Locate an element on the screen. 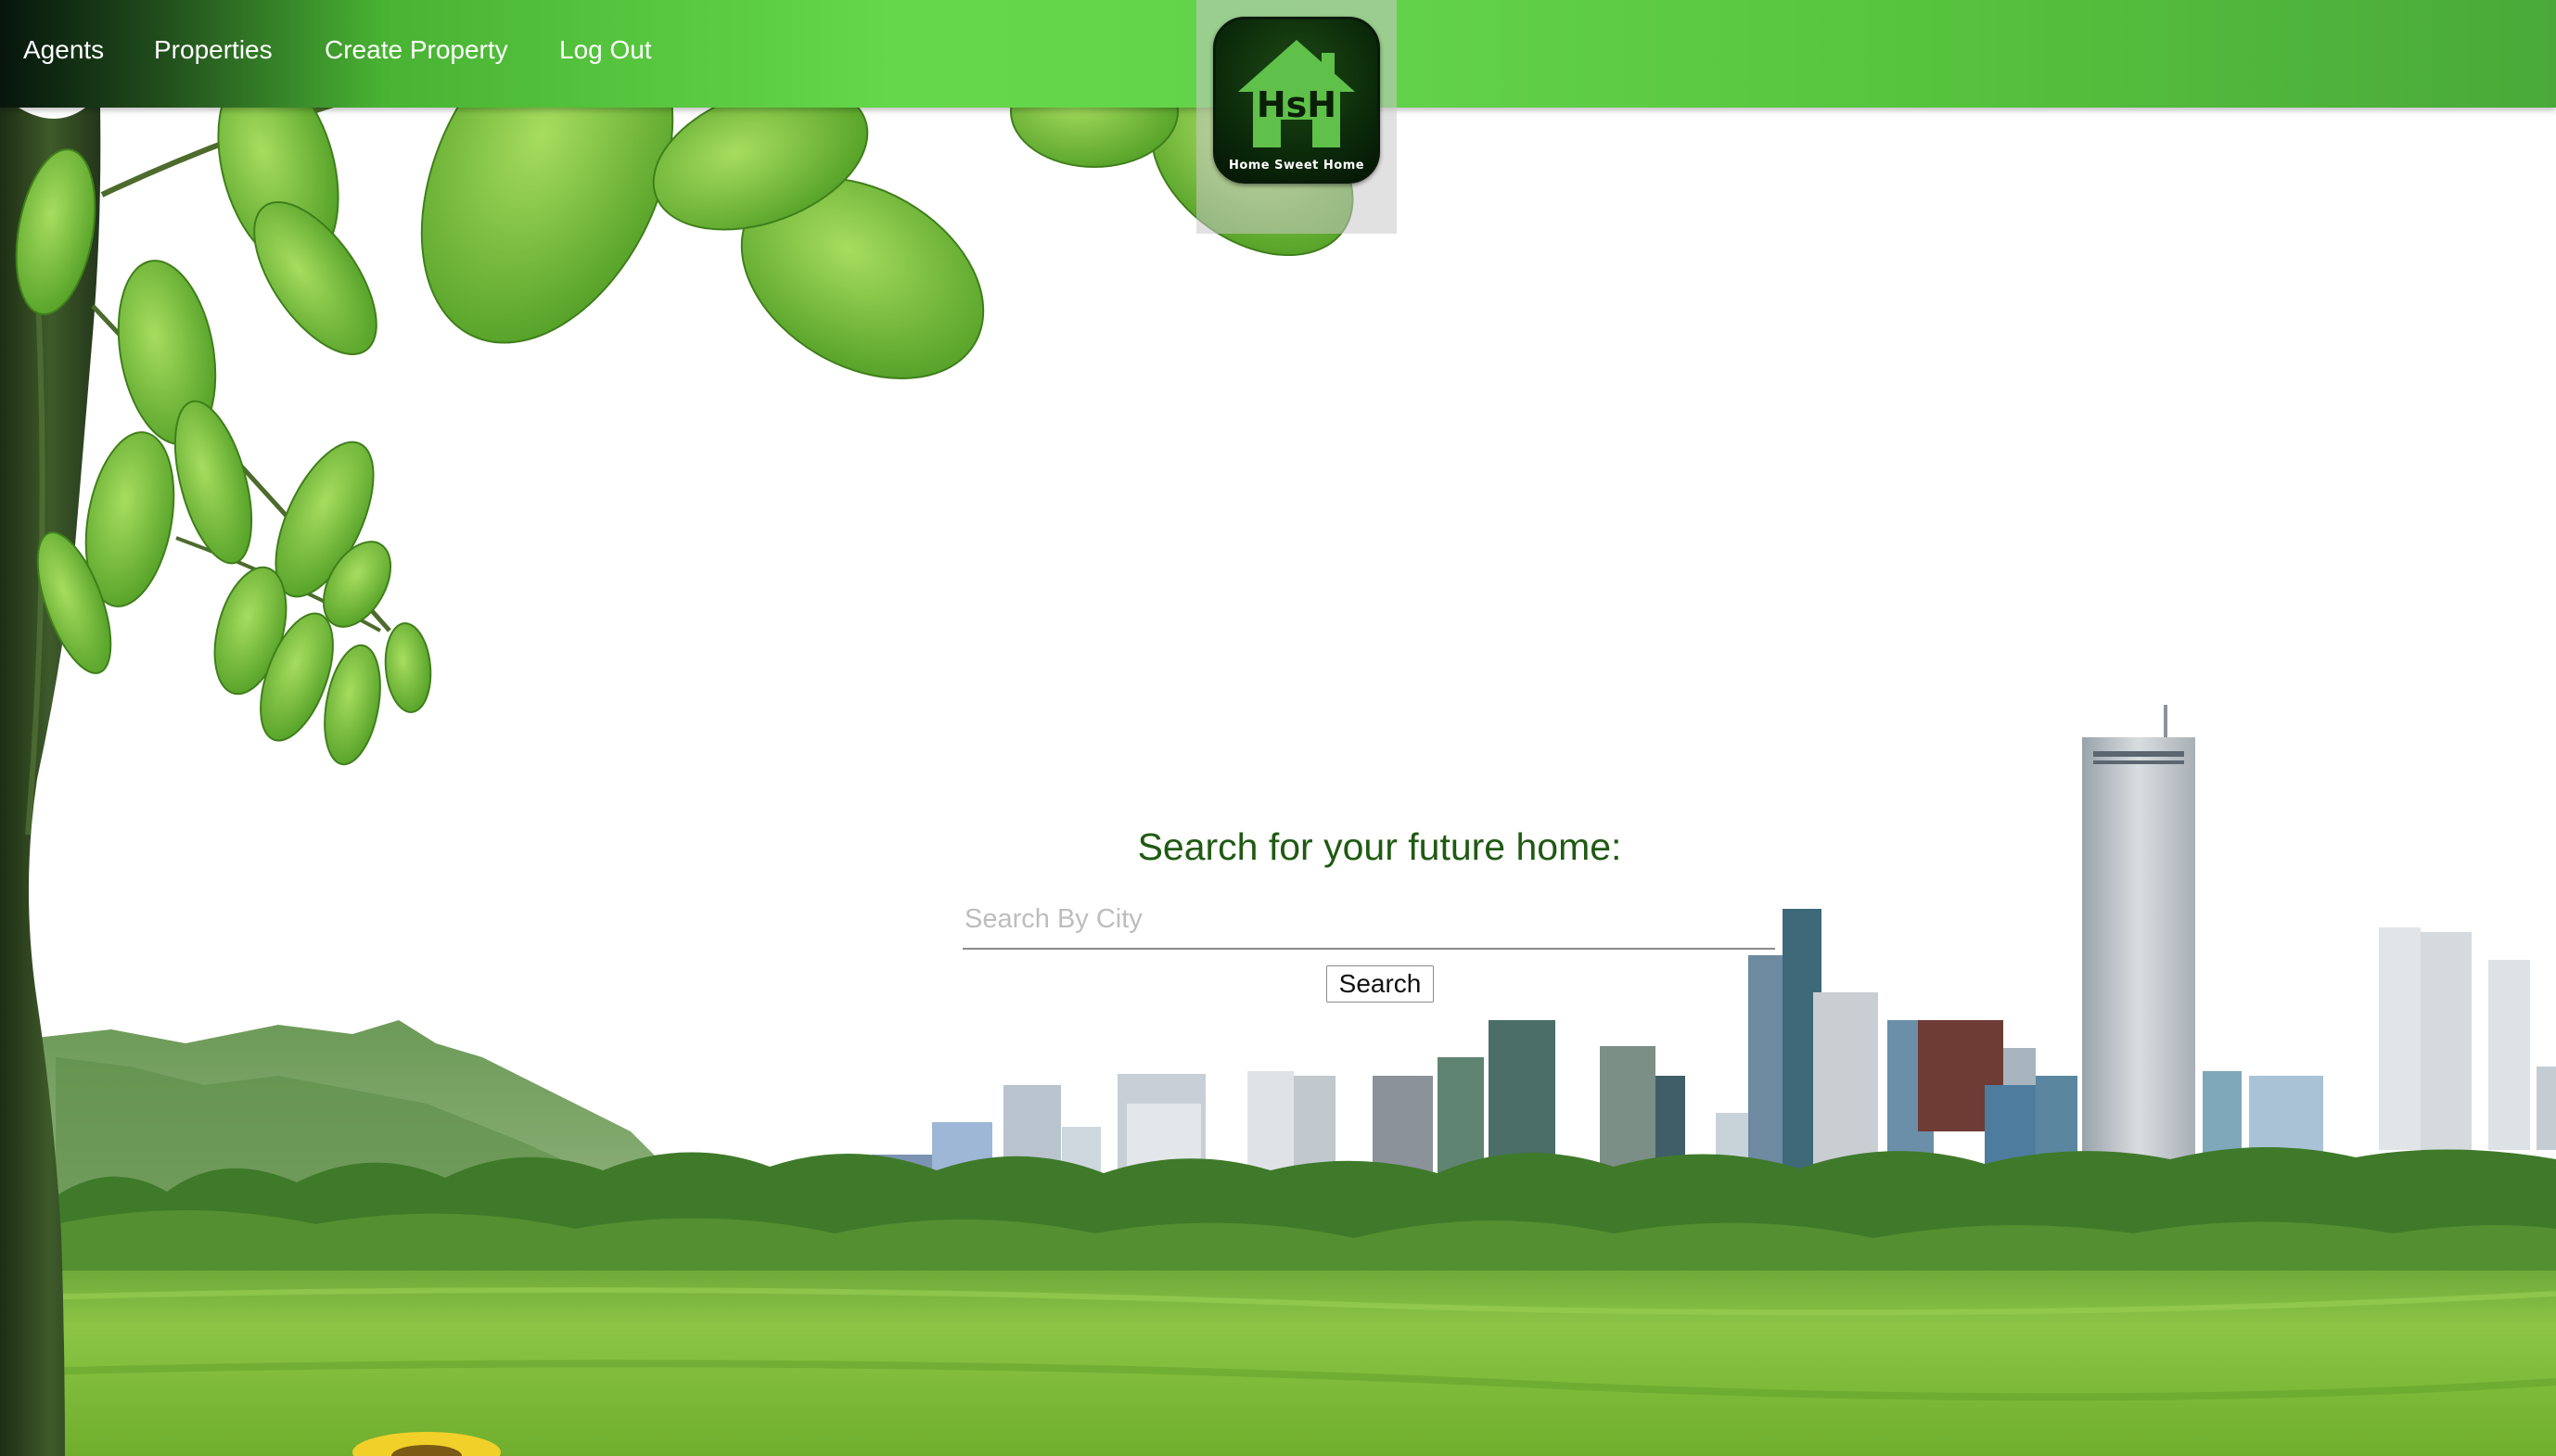  nav-link-create-property: Create Property is located at coordinates (416, 50).